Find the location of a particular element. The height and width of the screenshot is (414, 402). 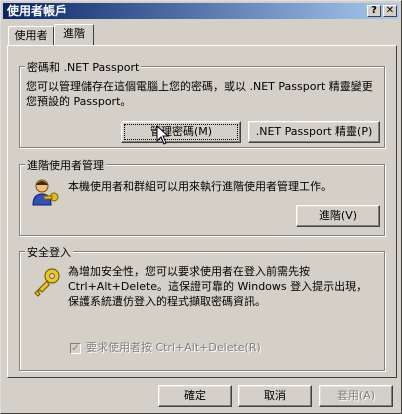

window-title: 使用者帳戶 is located at coordinates (37, 11).